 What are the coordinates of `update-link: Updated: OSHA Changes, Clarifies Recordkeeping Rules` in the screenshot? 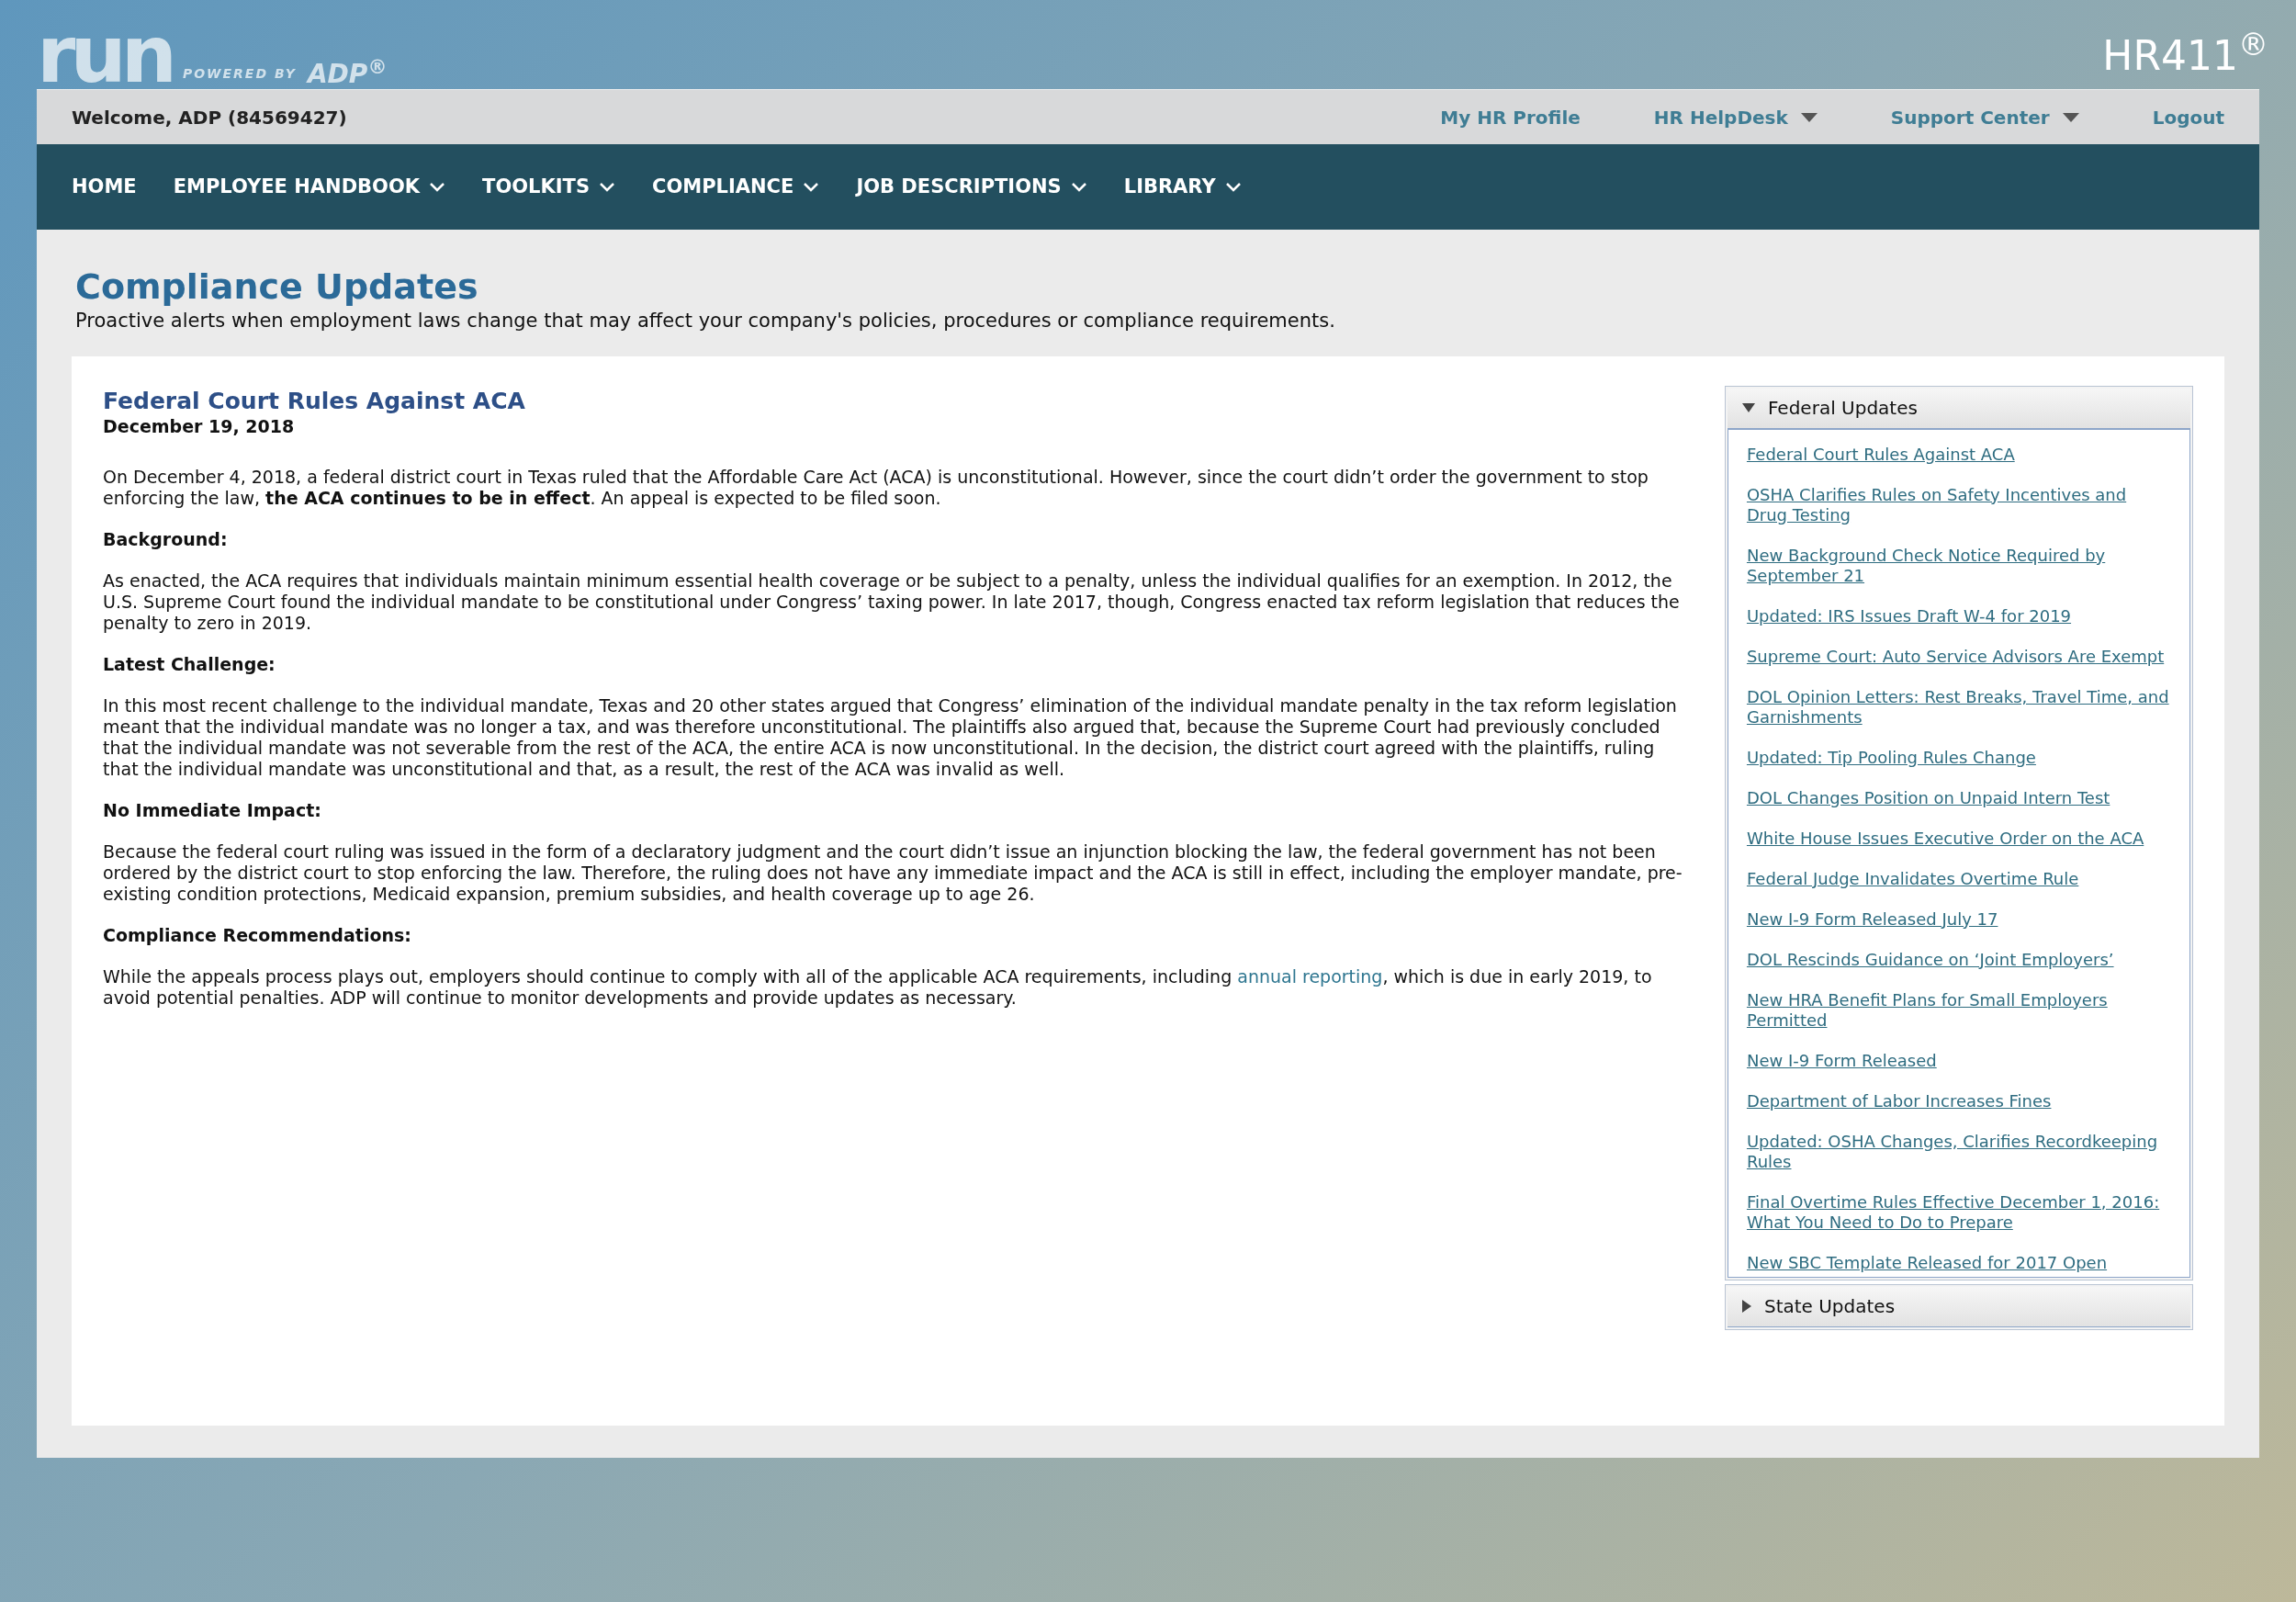 It's located at (1958, 1151).